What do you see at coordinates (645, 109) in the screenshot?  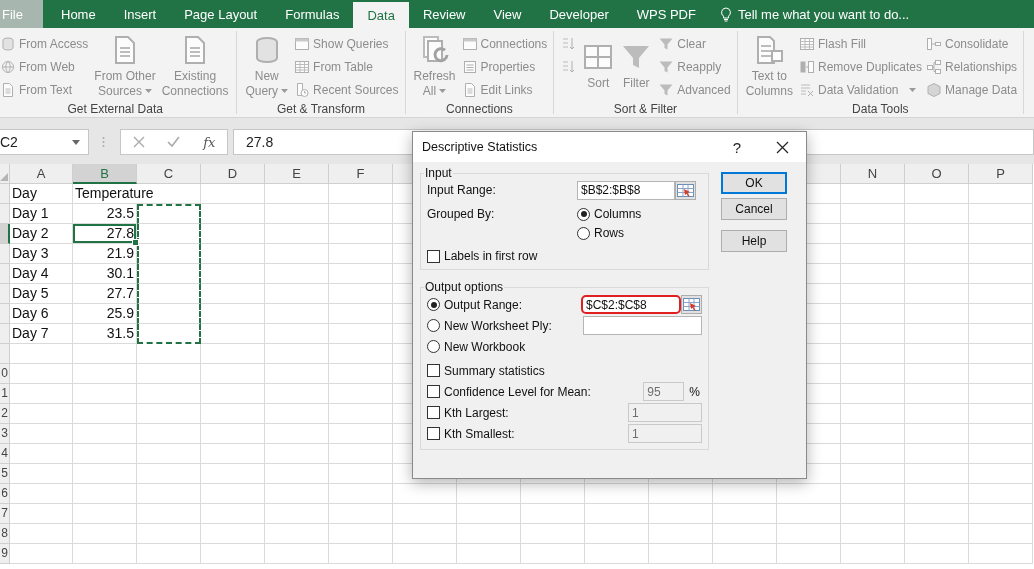 I see `group-label: Sort & Filter` at bounding box center [645, 109].